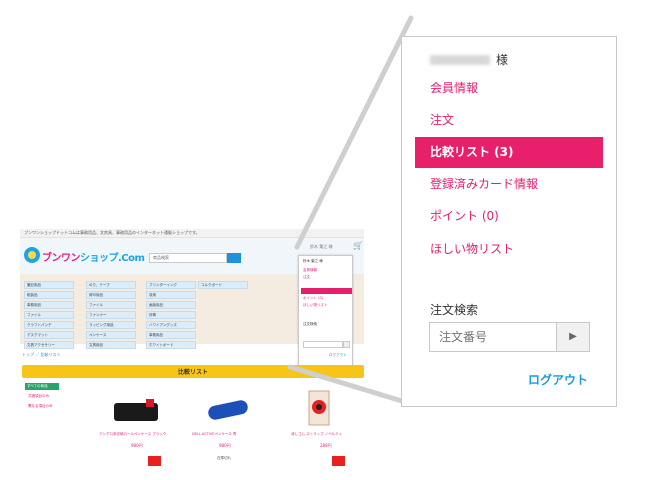 The height and width of the screenshot is (480, 650). What do you see at coordinates (38, 396) in the screenshot?
I see `common-items-link: 共通項目のみ` at bounding box center [38, 396].